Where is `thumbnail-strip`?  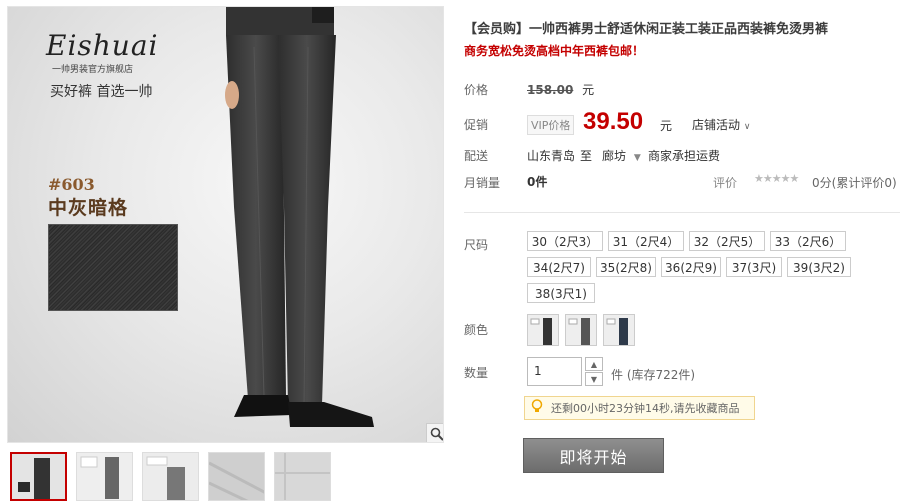 thumbnail-strip is located at coordinates (170, 476).